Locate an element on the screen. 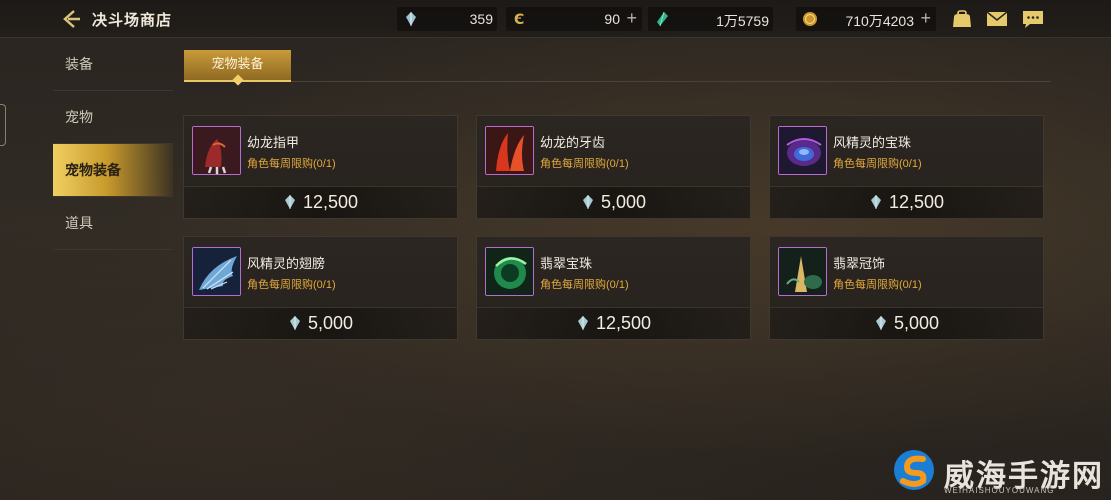  shop-item-card: 翡翠宝珠 角色每周限购(0/1) 12,500 is located at coordinates (613, 288).